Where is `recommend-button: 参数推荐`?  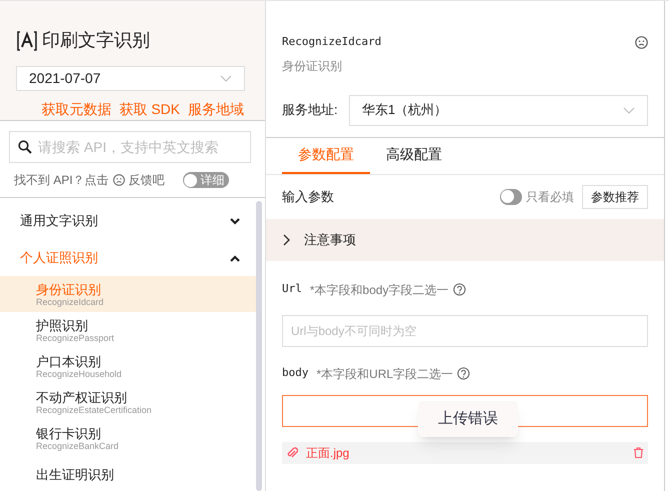 recommend-button: 参数推荐 is located at coordinates (615, 196).